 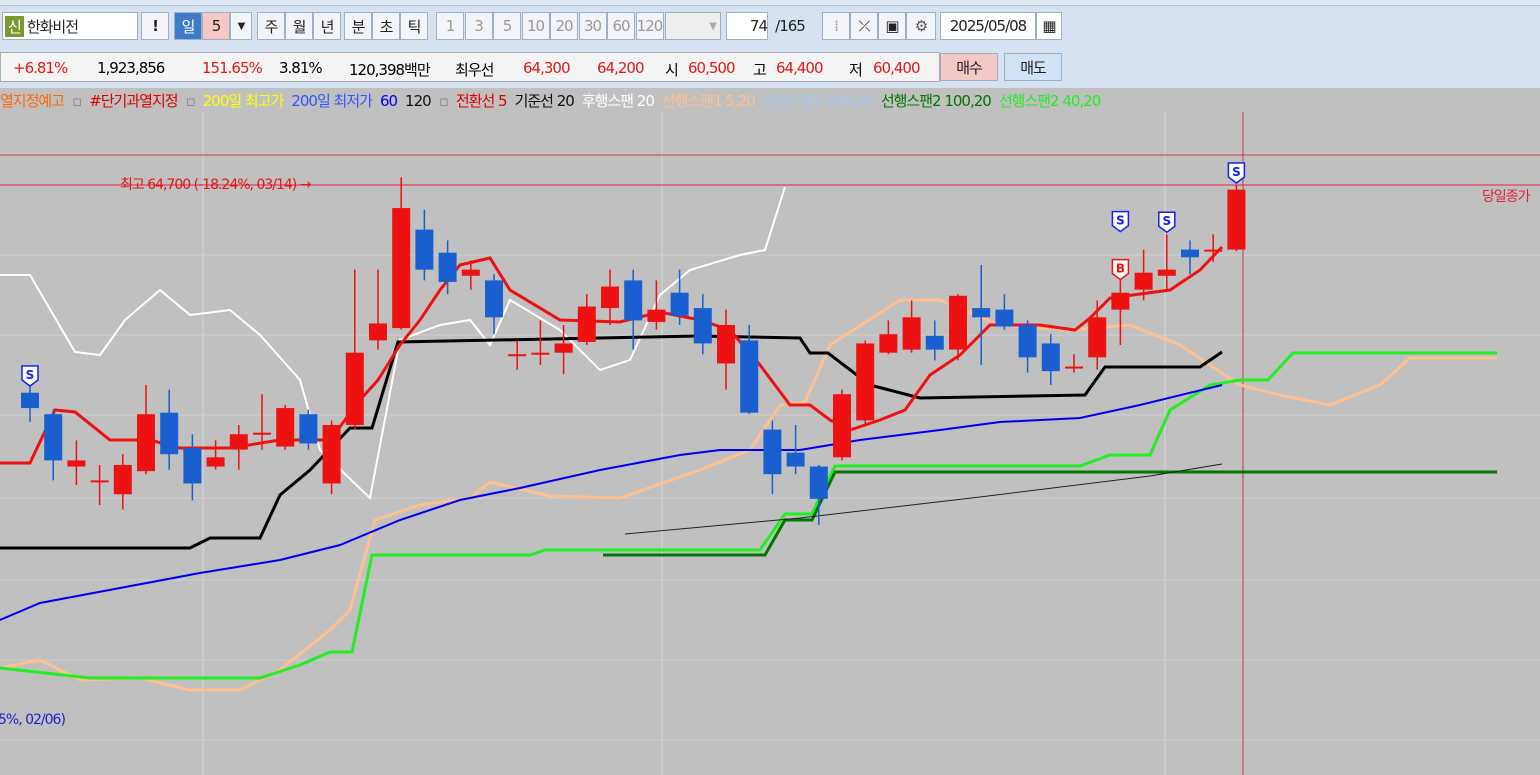 I want to click on sell-button: 매도, so click(x=1033, y=67).